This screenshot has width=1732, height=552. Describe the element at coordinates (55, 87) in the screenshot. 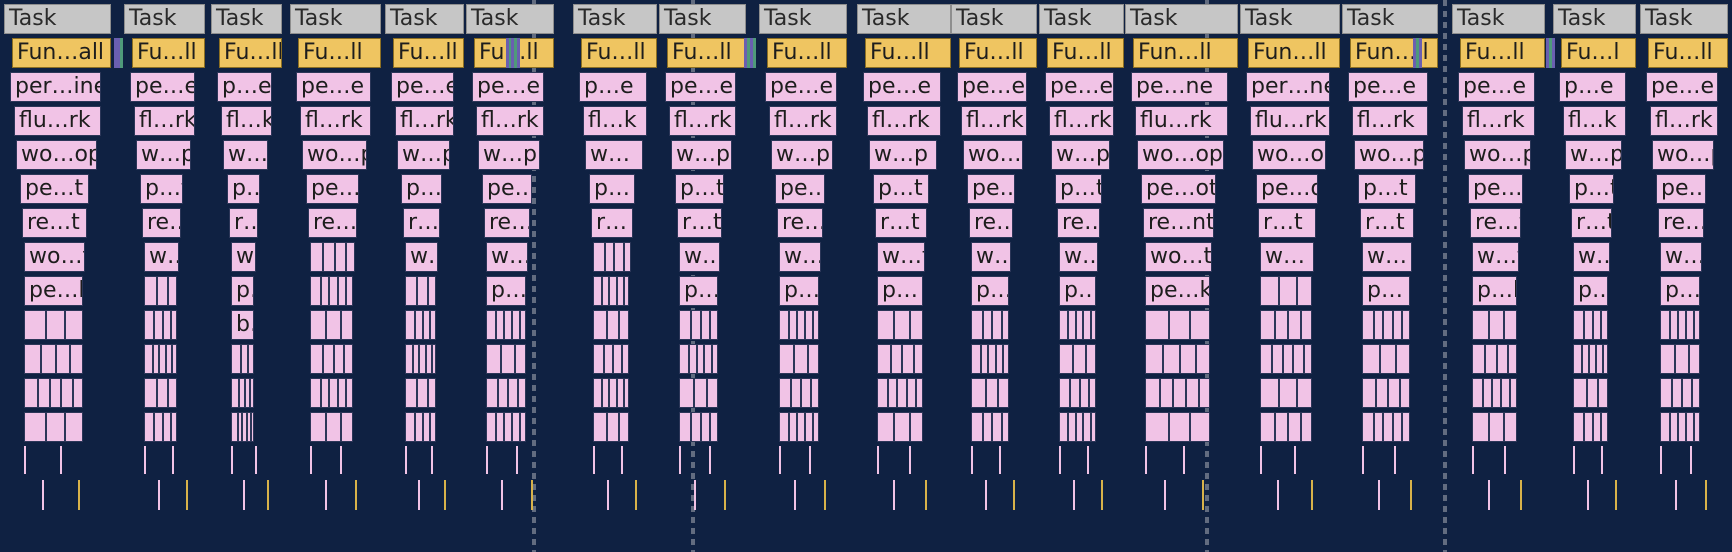

I see `call-frame-bar: per…ine` at that location.